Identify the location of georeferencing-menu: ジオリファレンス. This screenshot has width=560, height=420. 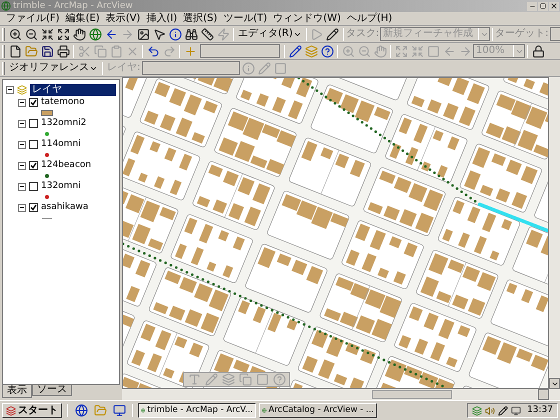
(53, 68).